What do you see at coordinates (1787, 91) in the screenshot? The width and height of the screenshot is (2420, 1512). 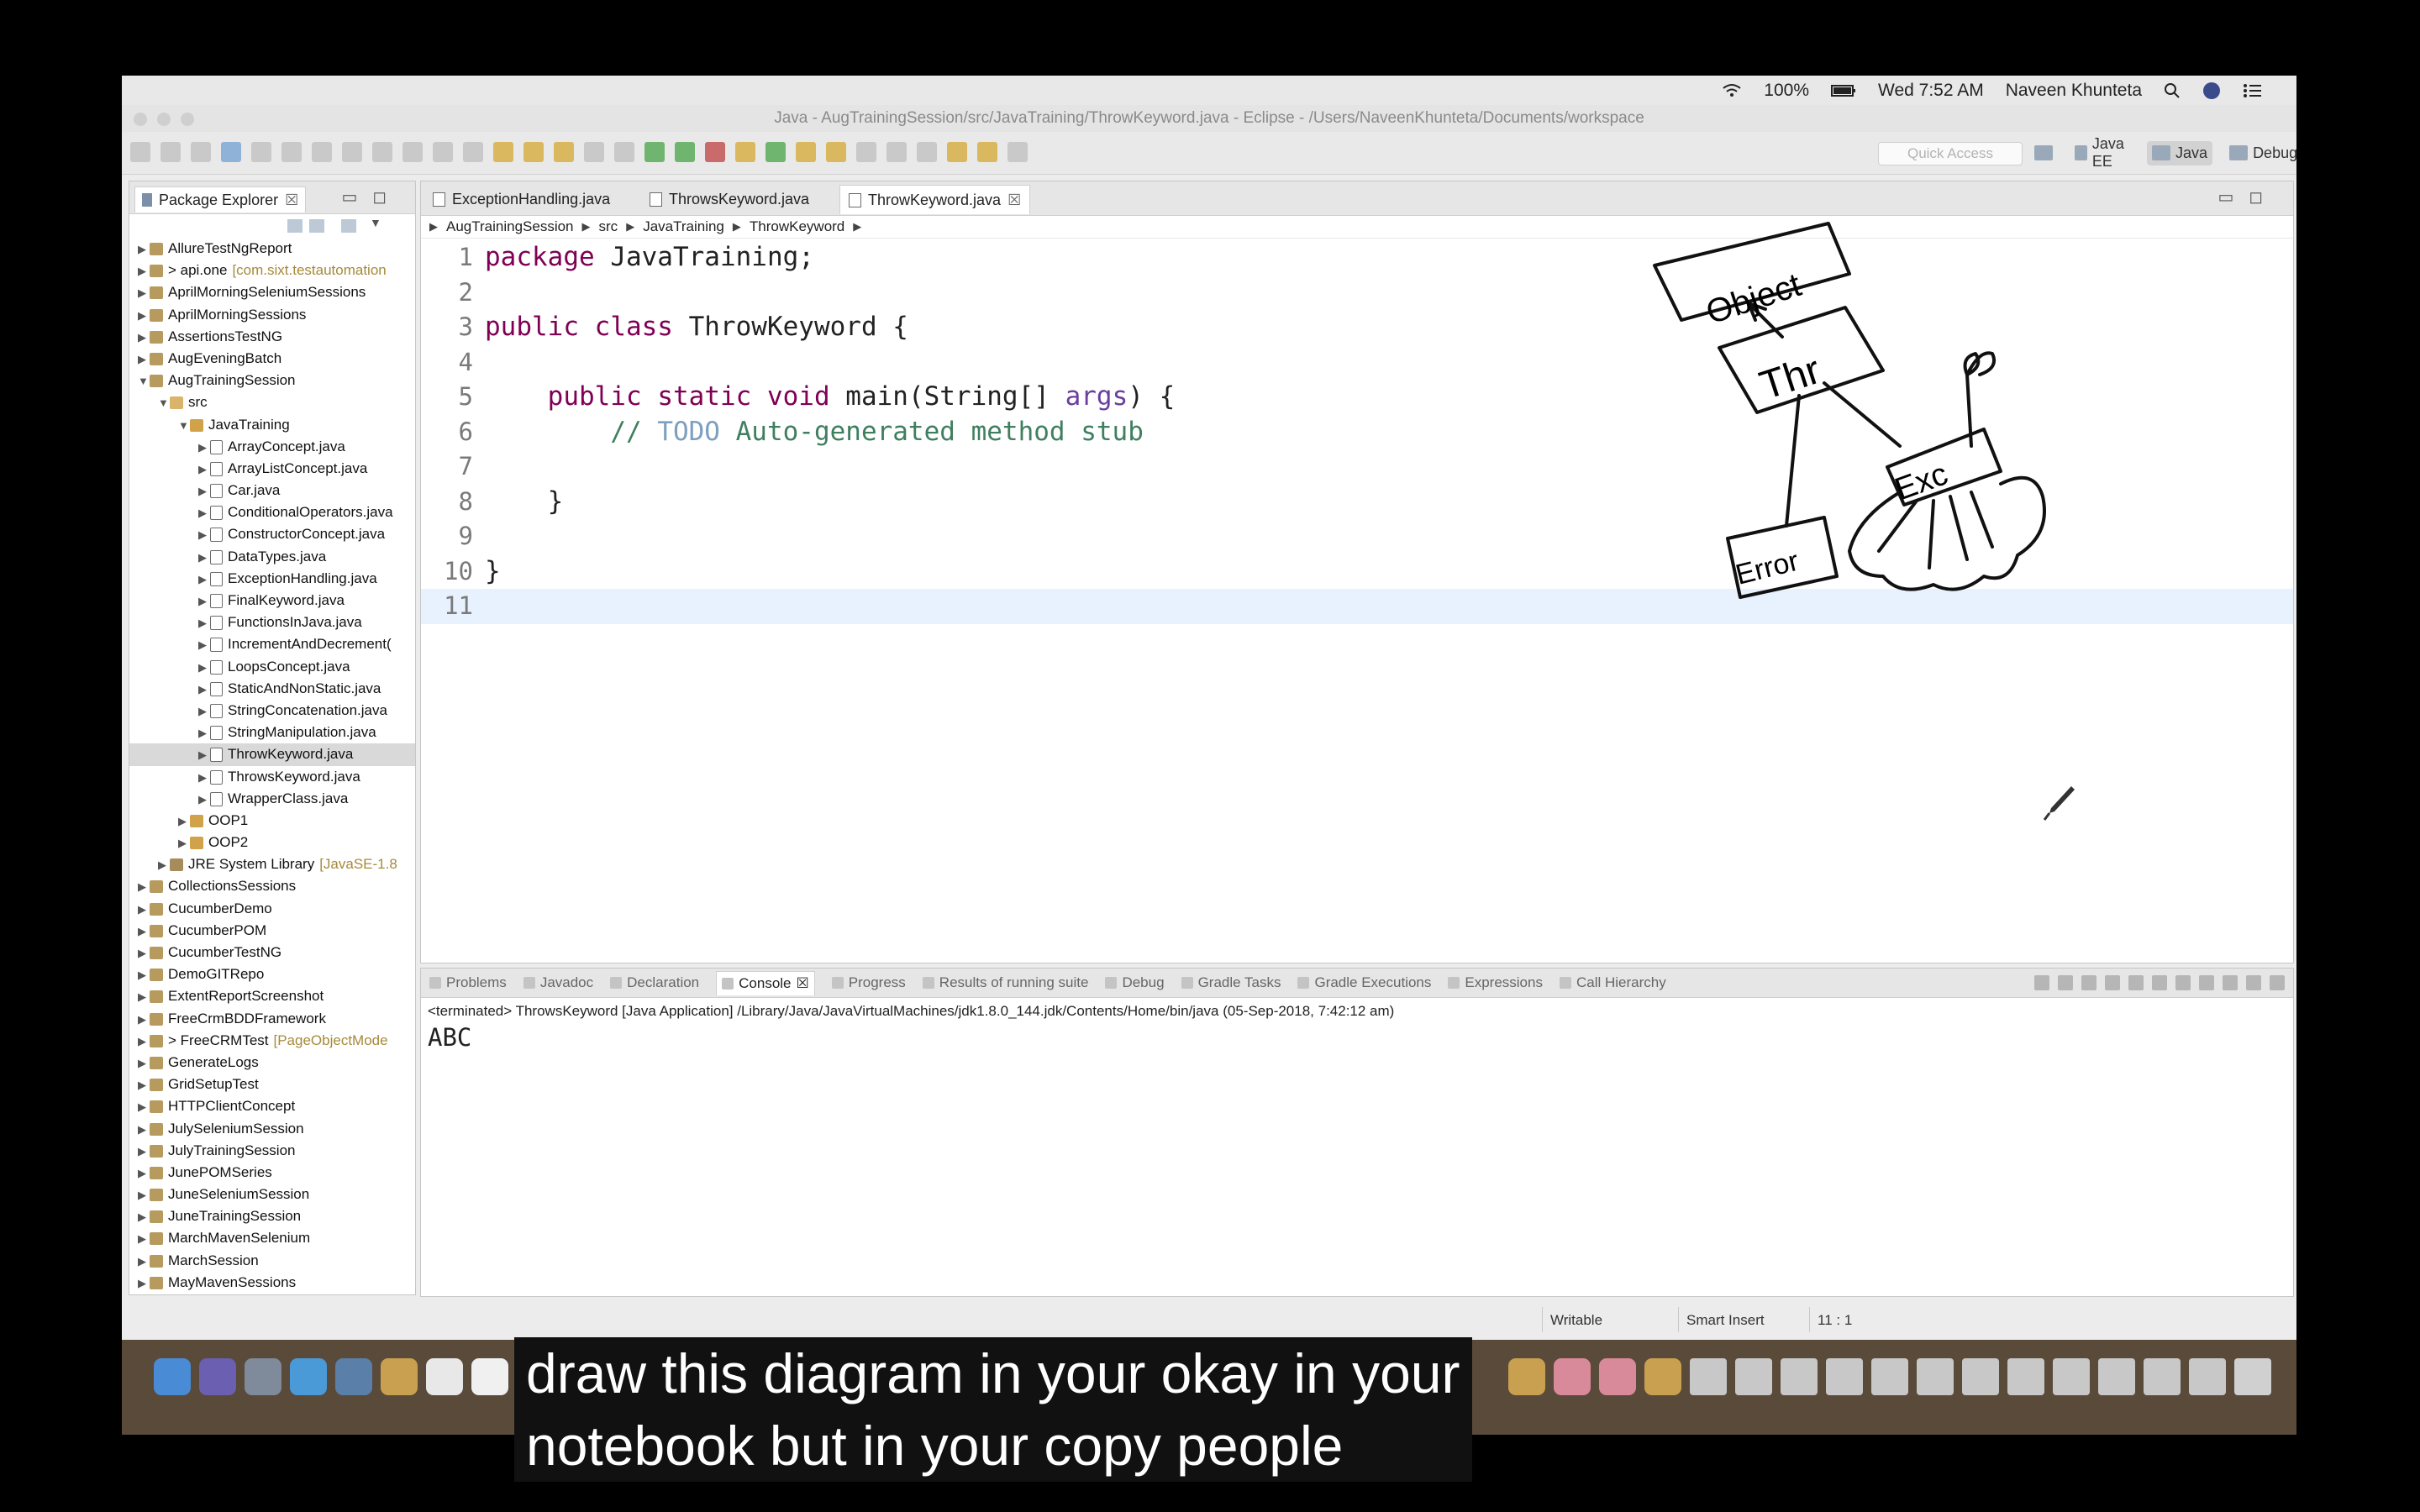 I see `battery-percent: 100%` at bounding box center [1787, 91].